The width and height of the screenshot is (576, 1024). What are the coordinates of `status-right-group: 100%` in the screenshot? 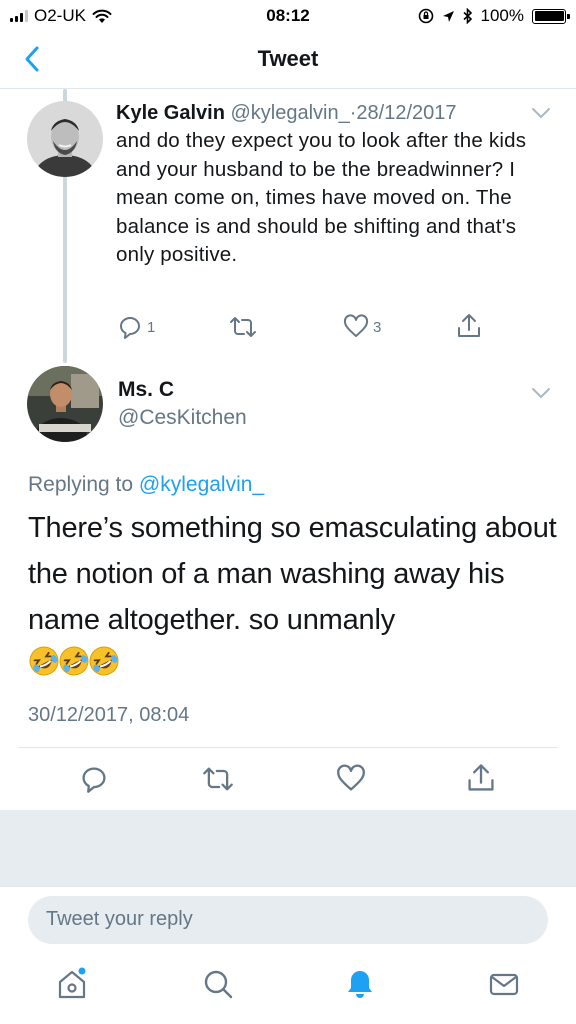 It's located at (494, 16).